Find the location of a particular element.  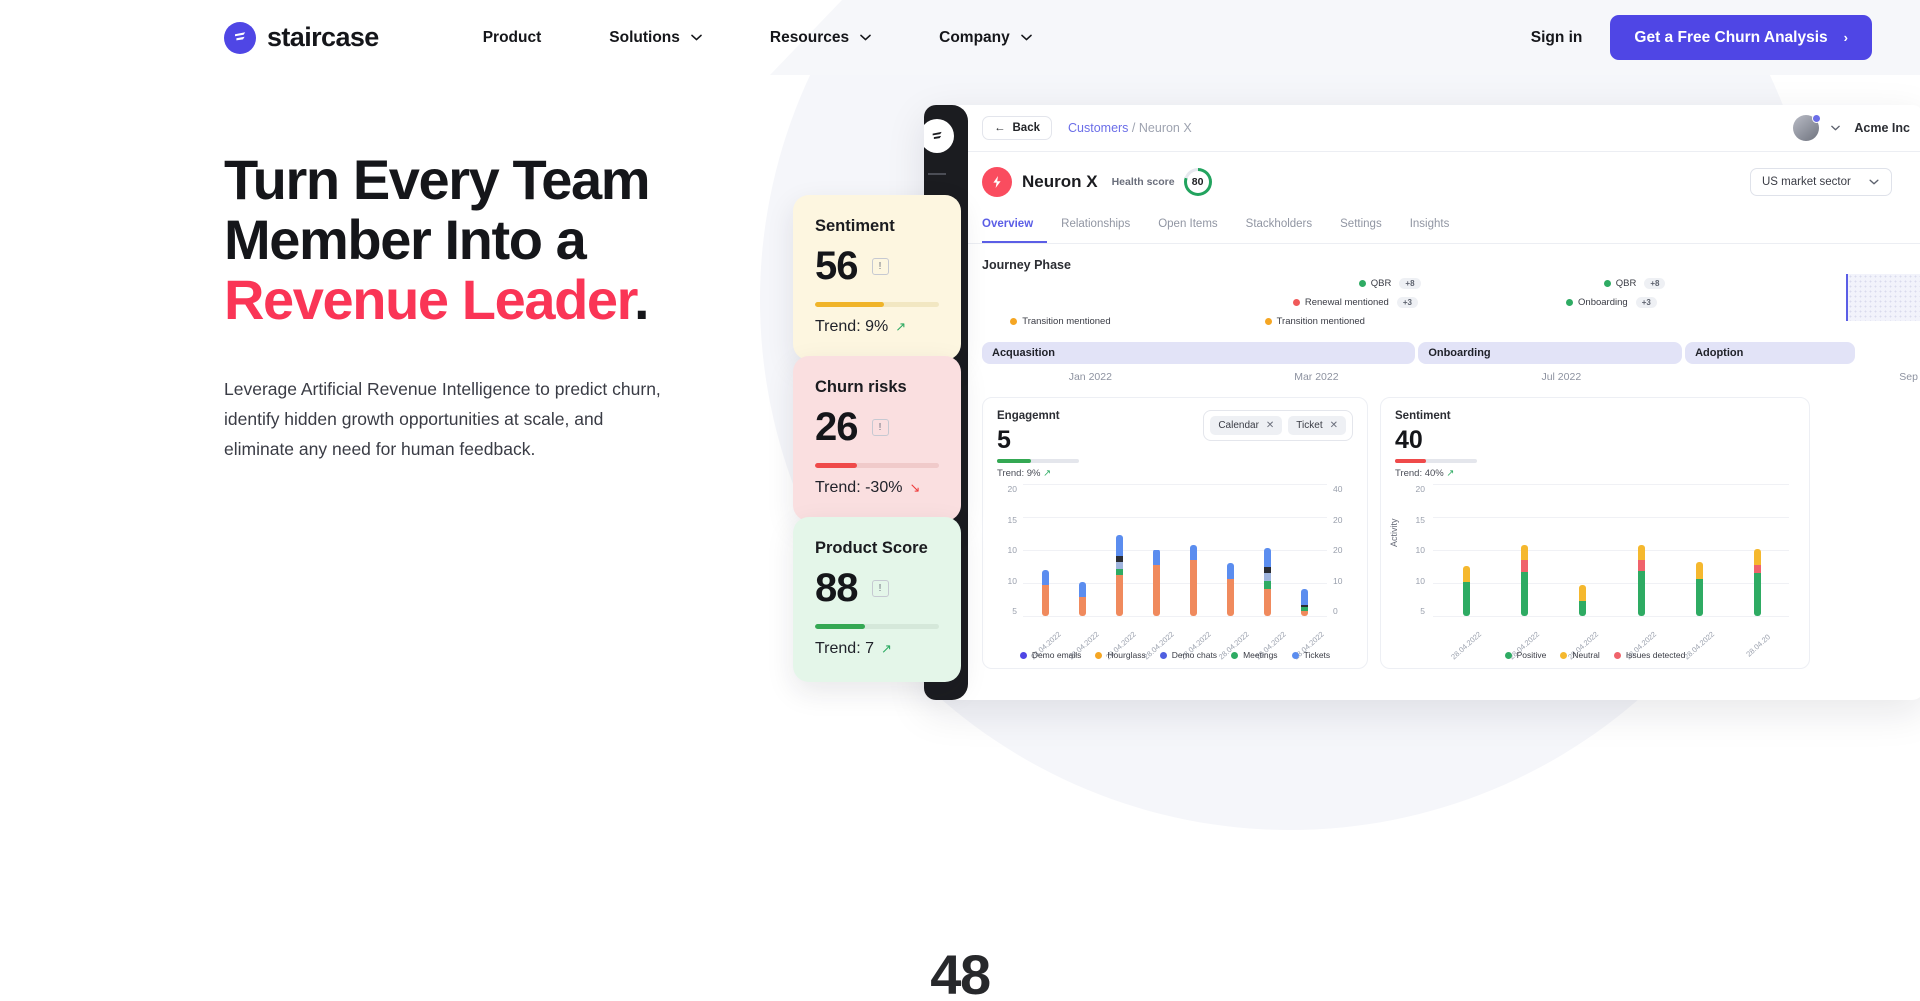

chip-calendar: Calendar ✕ is located at coordinates (1246, 425).